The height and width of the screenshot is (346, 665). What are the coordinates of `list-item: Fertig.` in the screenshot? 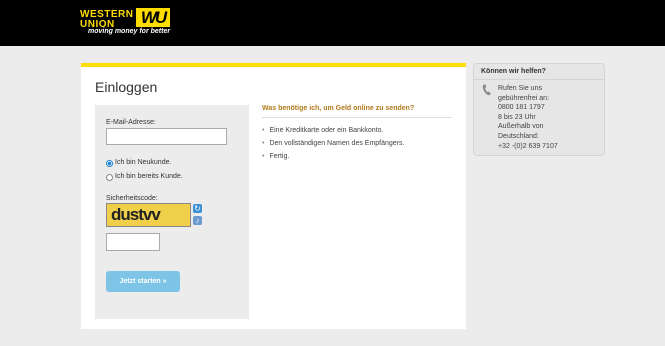 It's located at (333, 156).